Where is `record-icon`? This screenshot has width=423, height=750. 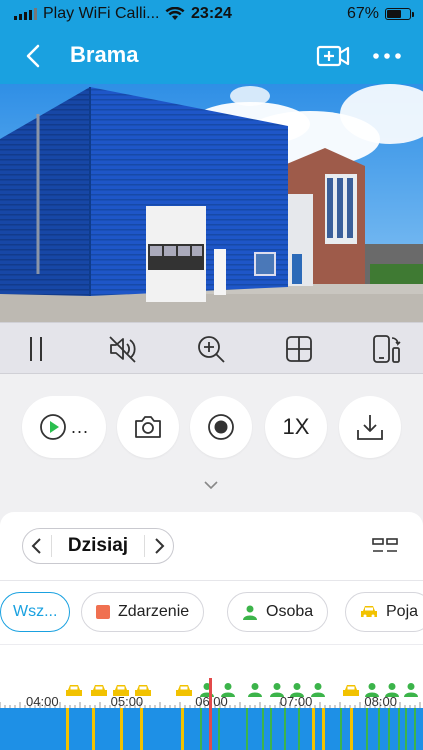 record-icon is located at coordinates (221, 427).